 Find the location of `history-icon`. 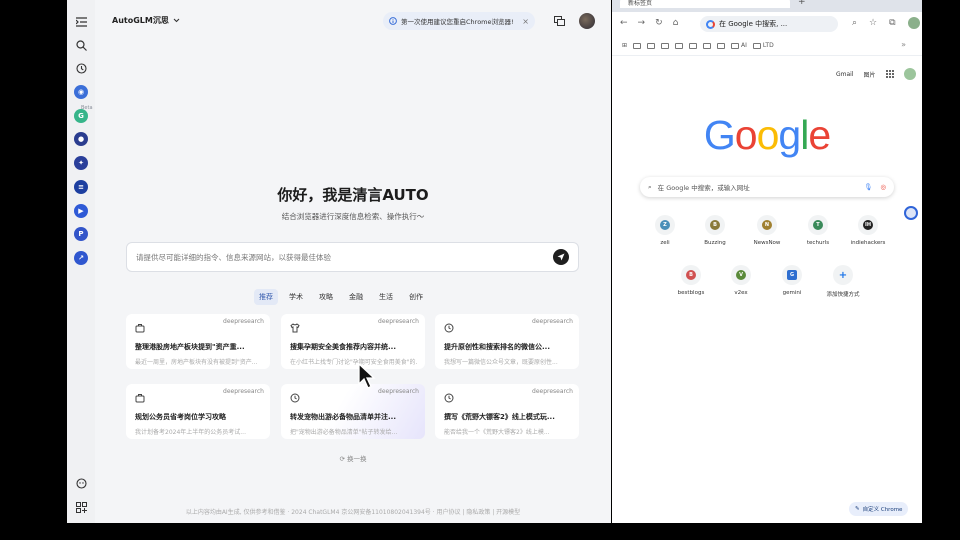

history-icon is located at coordinates (81, 68).